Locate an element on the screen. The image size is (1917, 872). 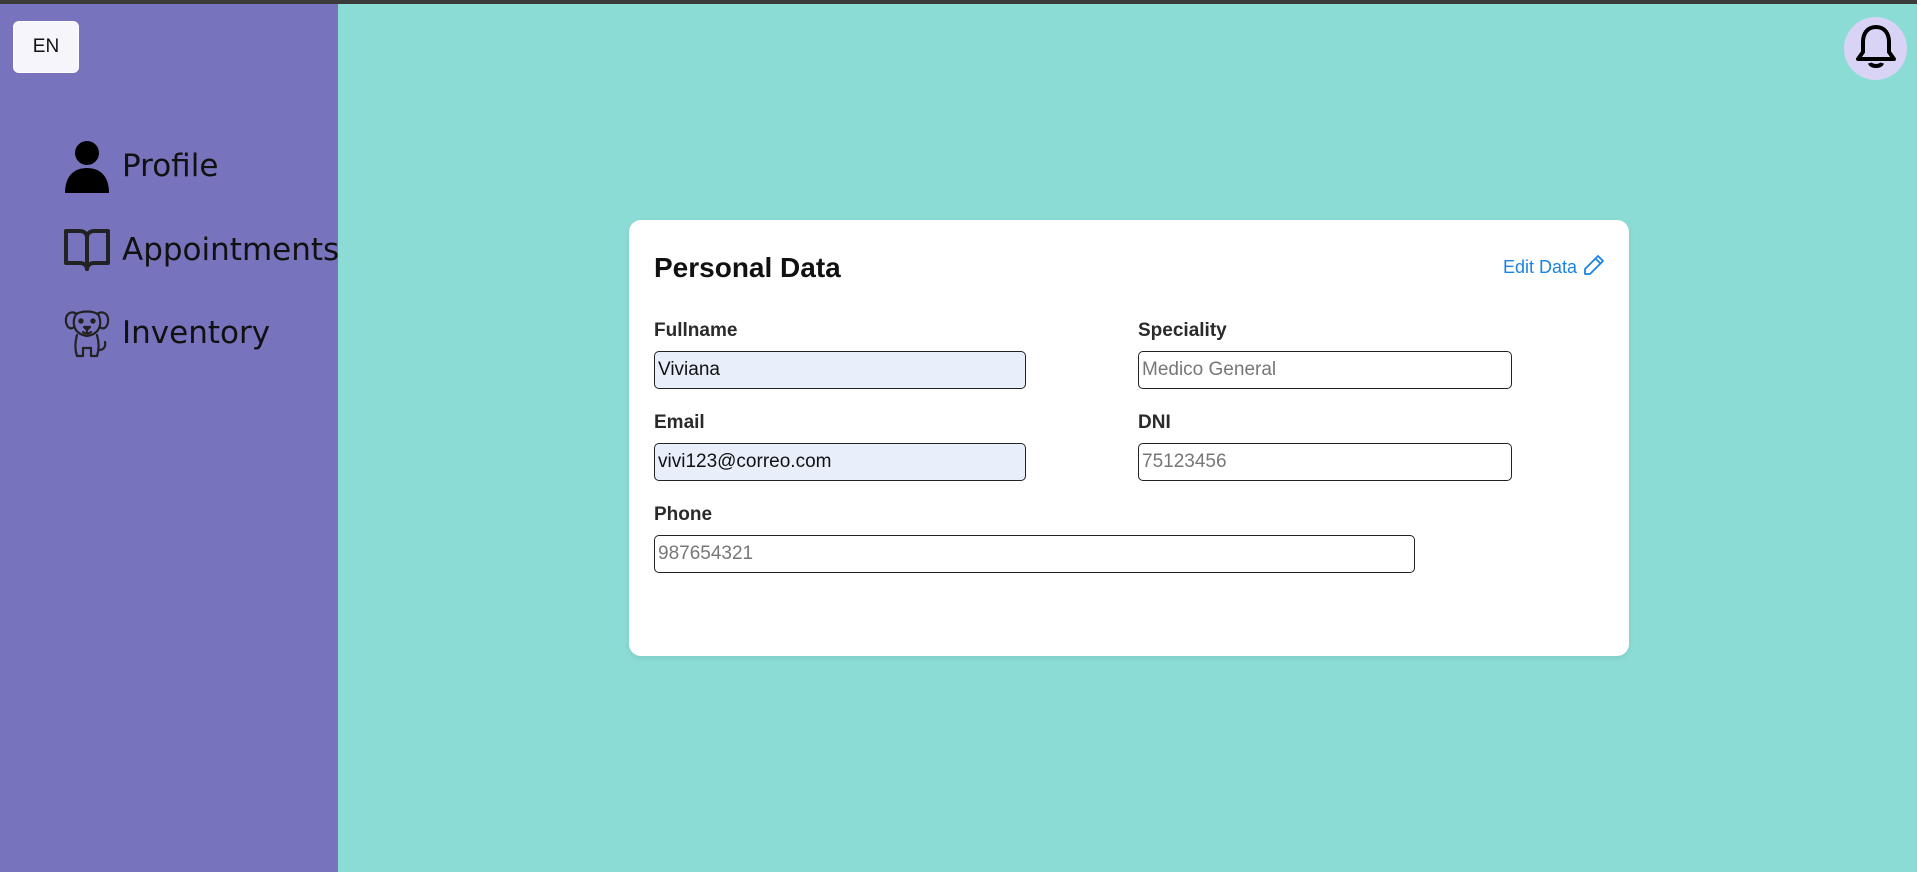
sidebar-item-label: Inventory is located at coordinates (196, 333).